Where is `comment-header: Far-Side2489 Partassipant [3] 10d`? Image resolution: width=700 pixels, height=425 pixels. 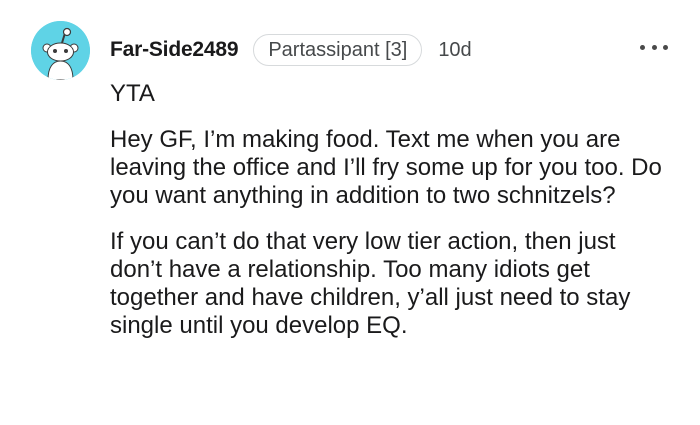
comment-header: Far-Side2489 Partassipant [3] 10d is located at coordinates (291, 50).